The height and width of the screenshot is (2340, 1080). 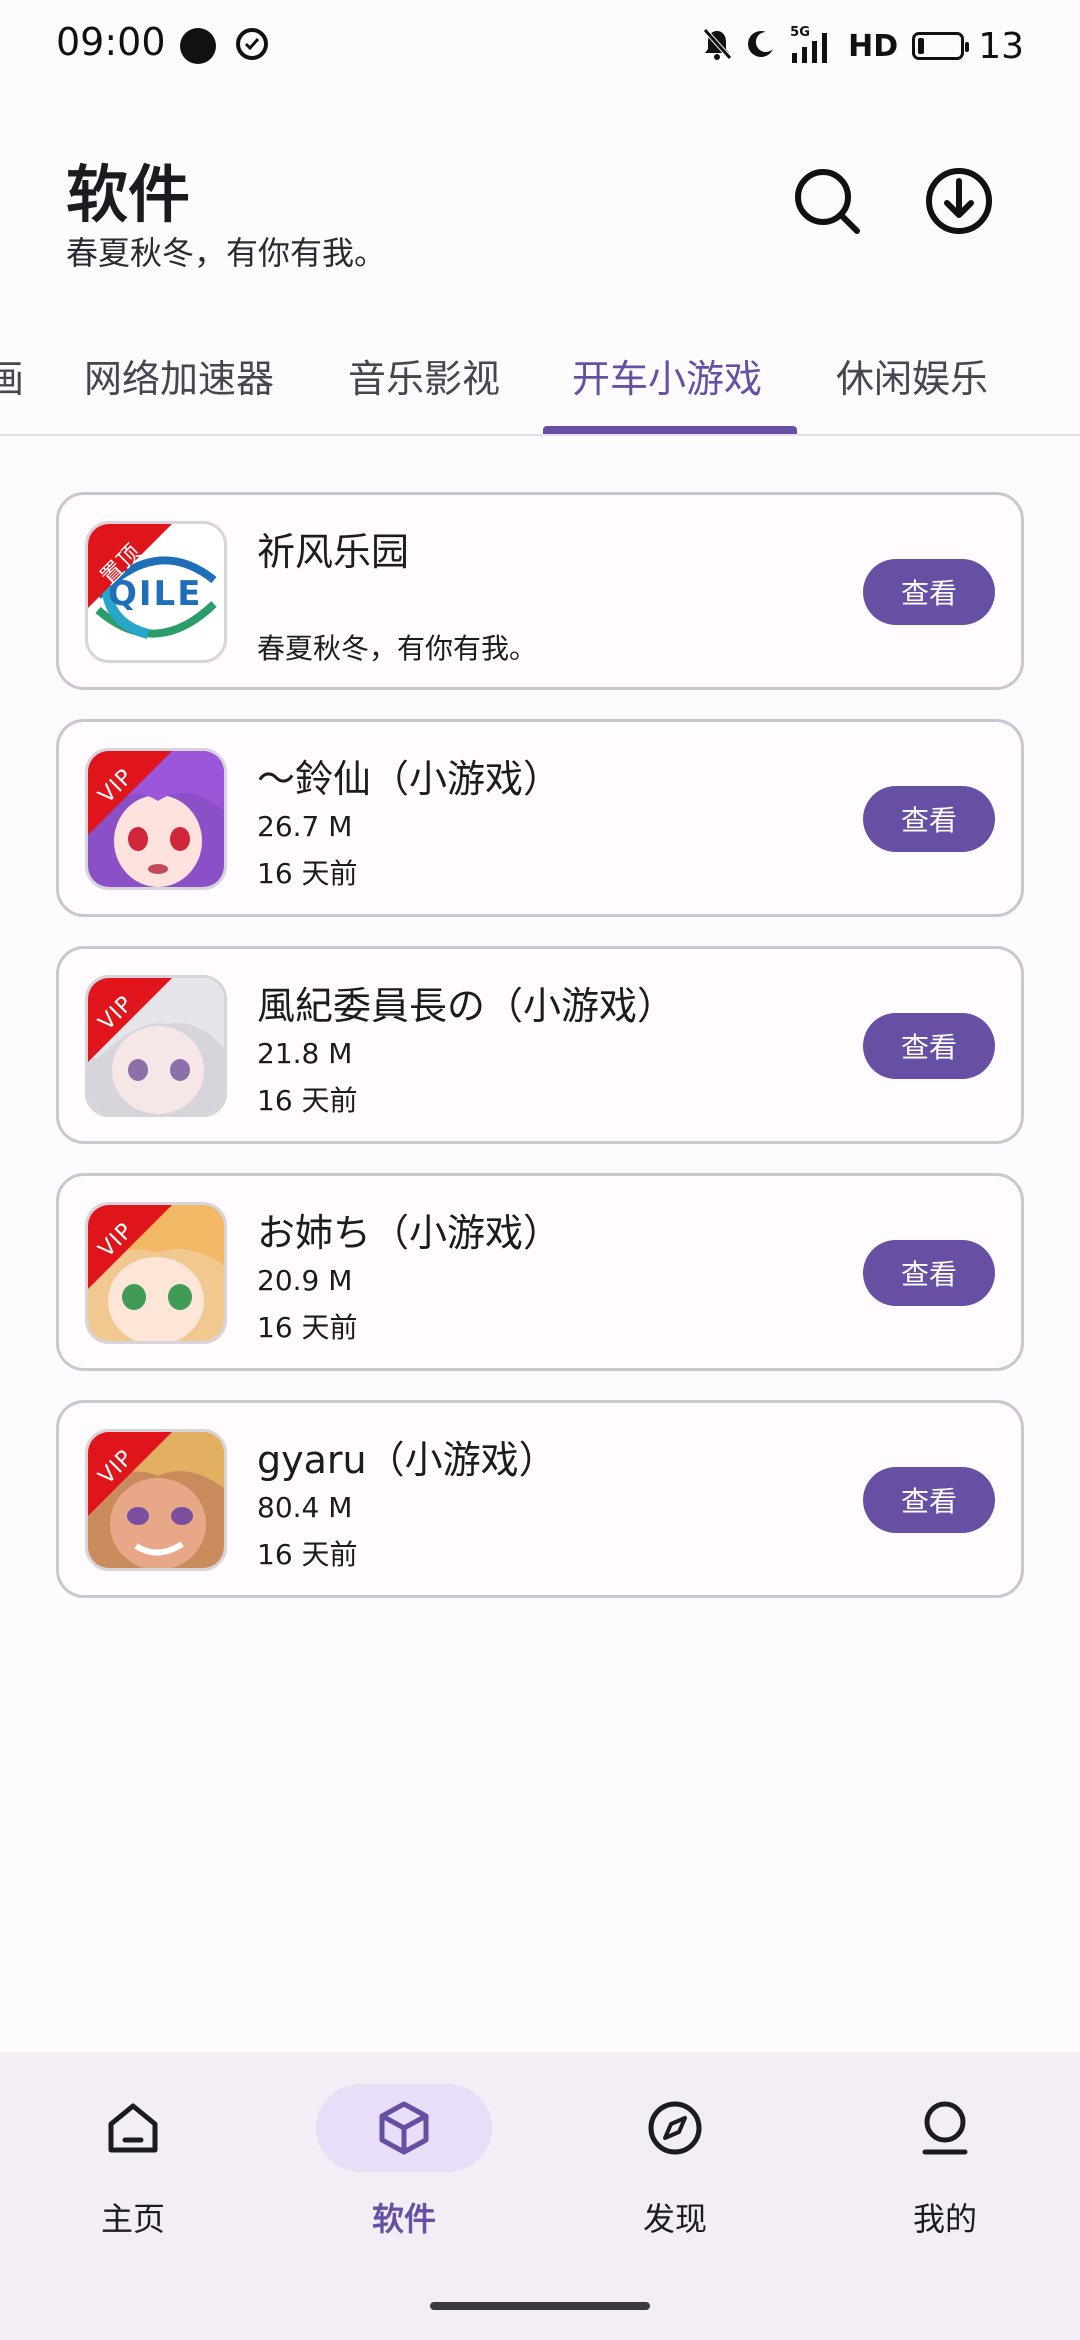 What do you see at coordinates (156, 819) in the screenshot?
I see `app-icon-reisen: VIP` at bounding box center [156, 819].